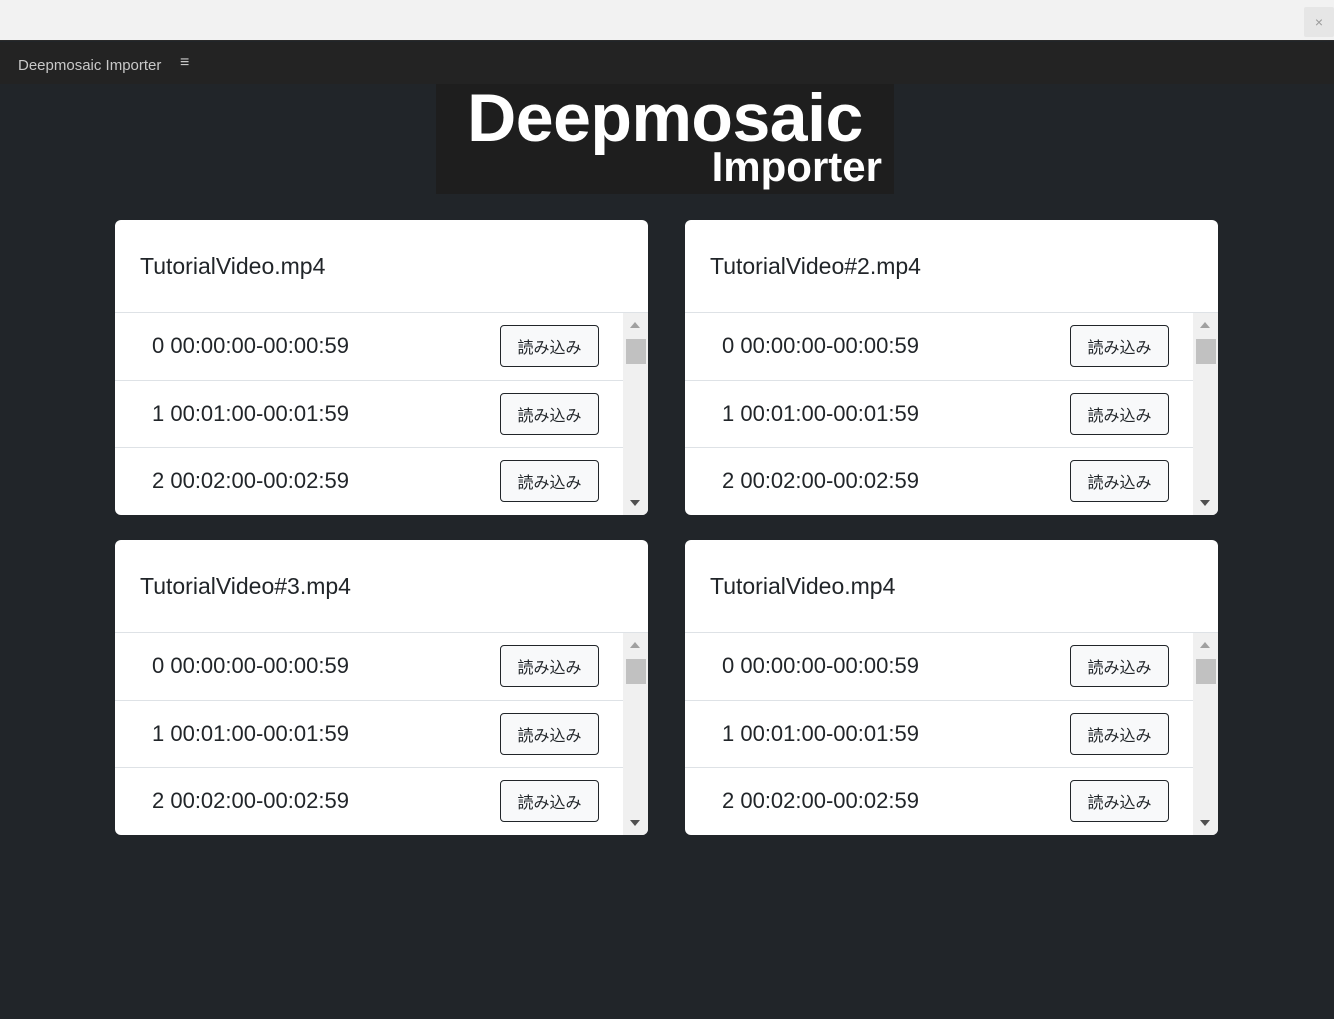 This screenshot has height=1019, width=1334. I want to click on card-header: TutorialVideo#2.mp4, so click(951, 266).